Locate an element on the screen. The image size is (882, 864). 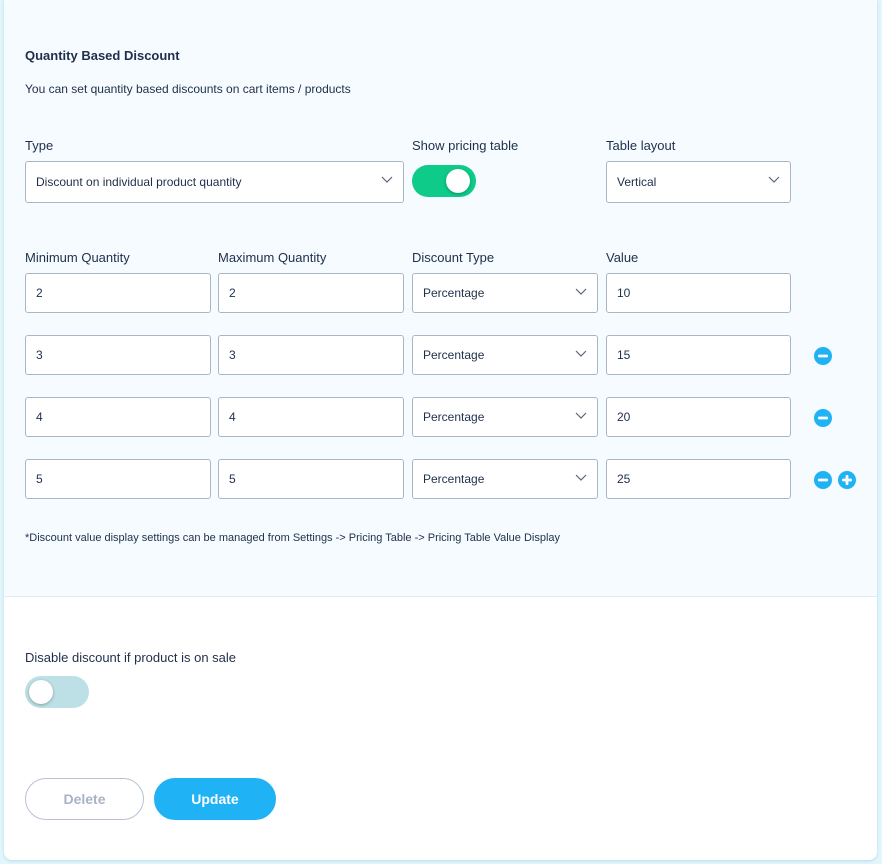
update-button: Update is located at coordinates (215, 799).